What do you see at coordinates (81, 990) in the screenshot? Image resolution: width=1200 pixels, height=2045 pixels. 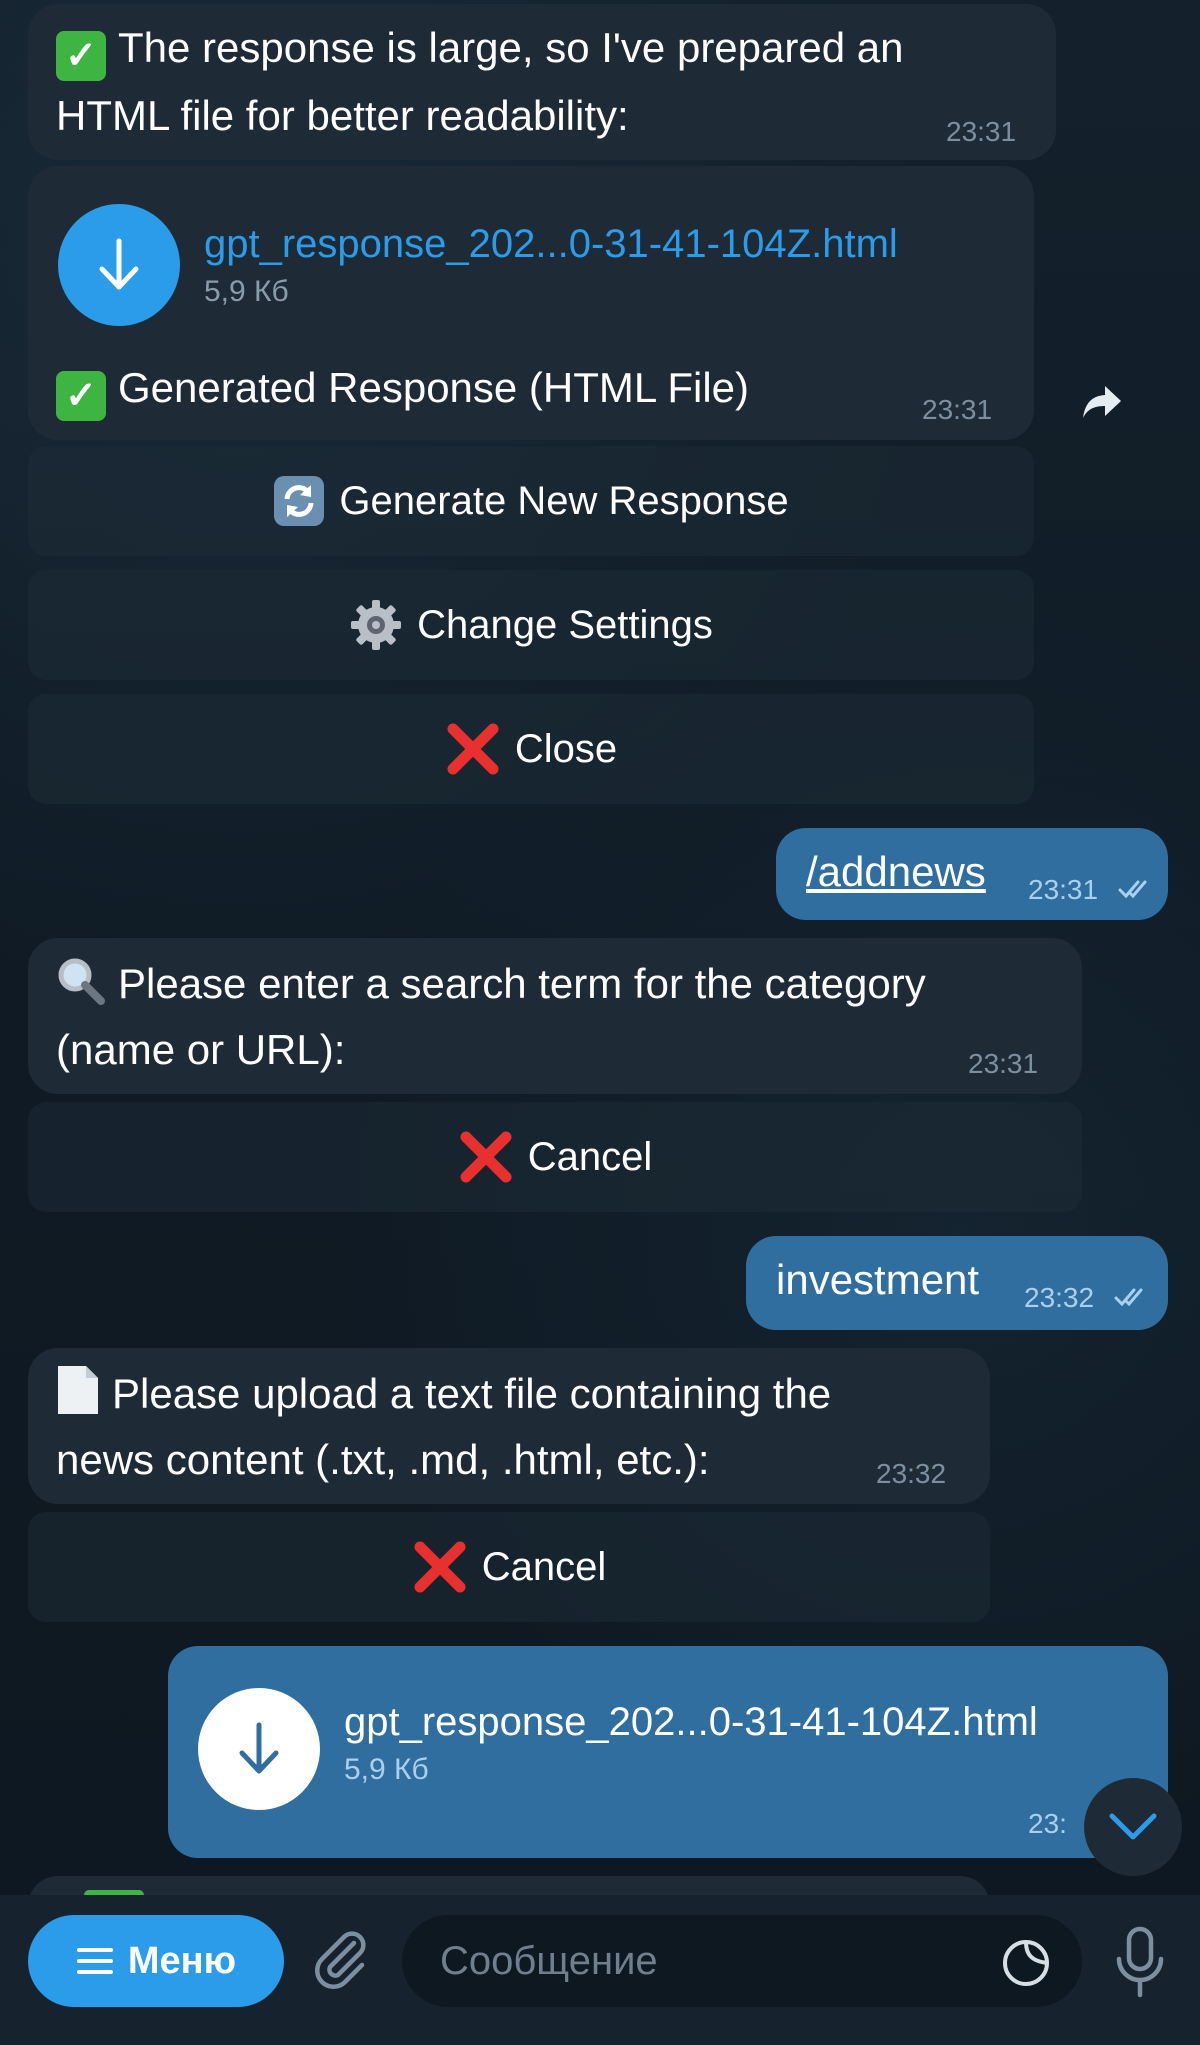 I see `magnifier-icon` at bounding box center [81, 990].